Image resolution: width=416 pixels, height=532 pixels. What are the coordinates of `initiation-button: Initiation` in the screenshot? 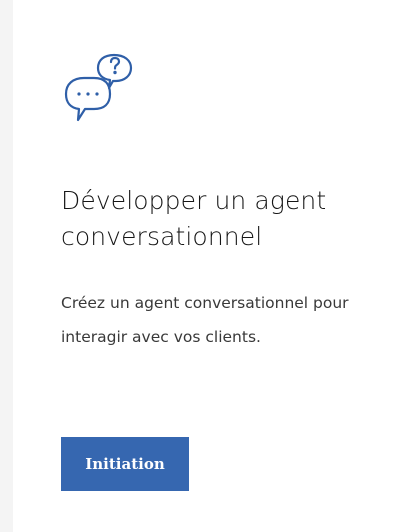 It's located at (125, 464).